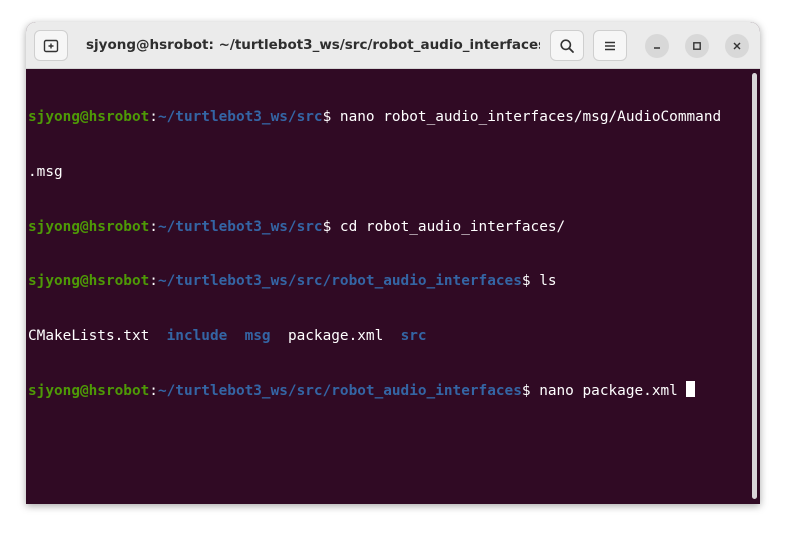 The width and height of the screenshot is (786, 533). Describe the element at coordinates (691, 389) in the screenshot. I see `text-cursor` at that location.